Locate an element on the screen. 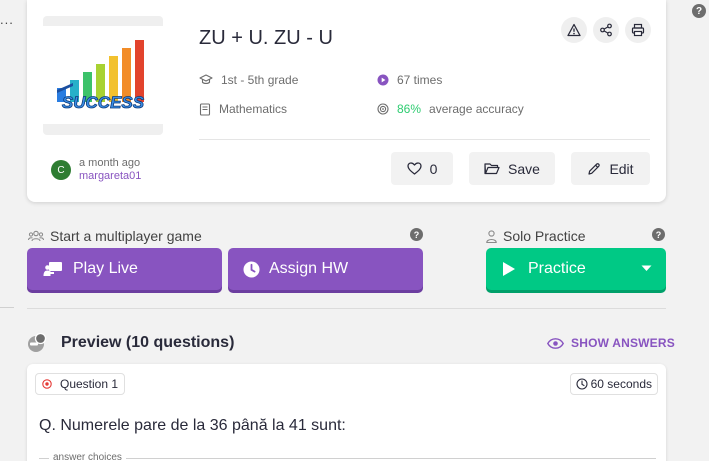 Image resolution: width=709 pixels, height=461 pixels. accuracy-info: 86% average accuracy is located at coordinates (450, 109).